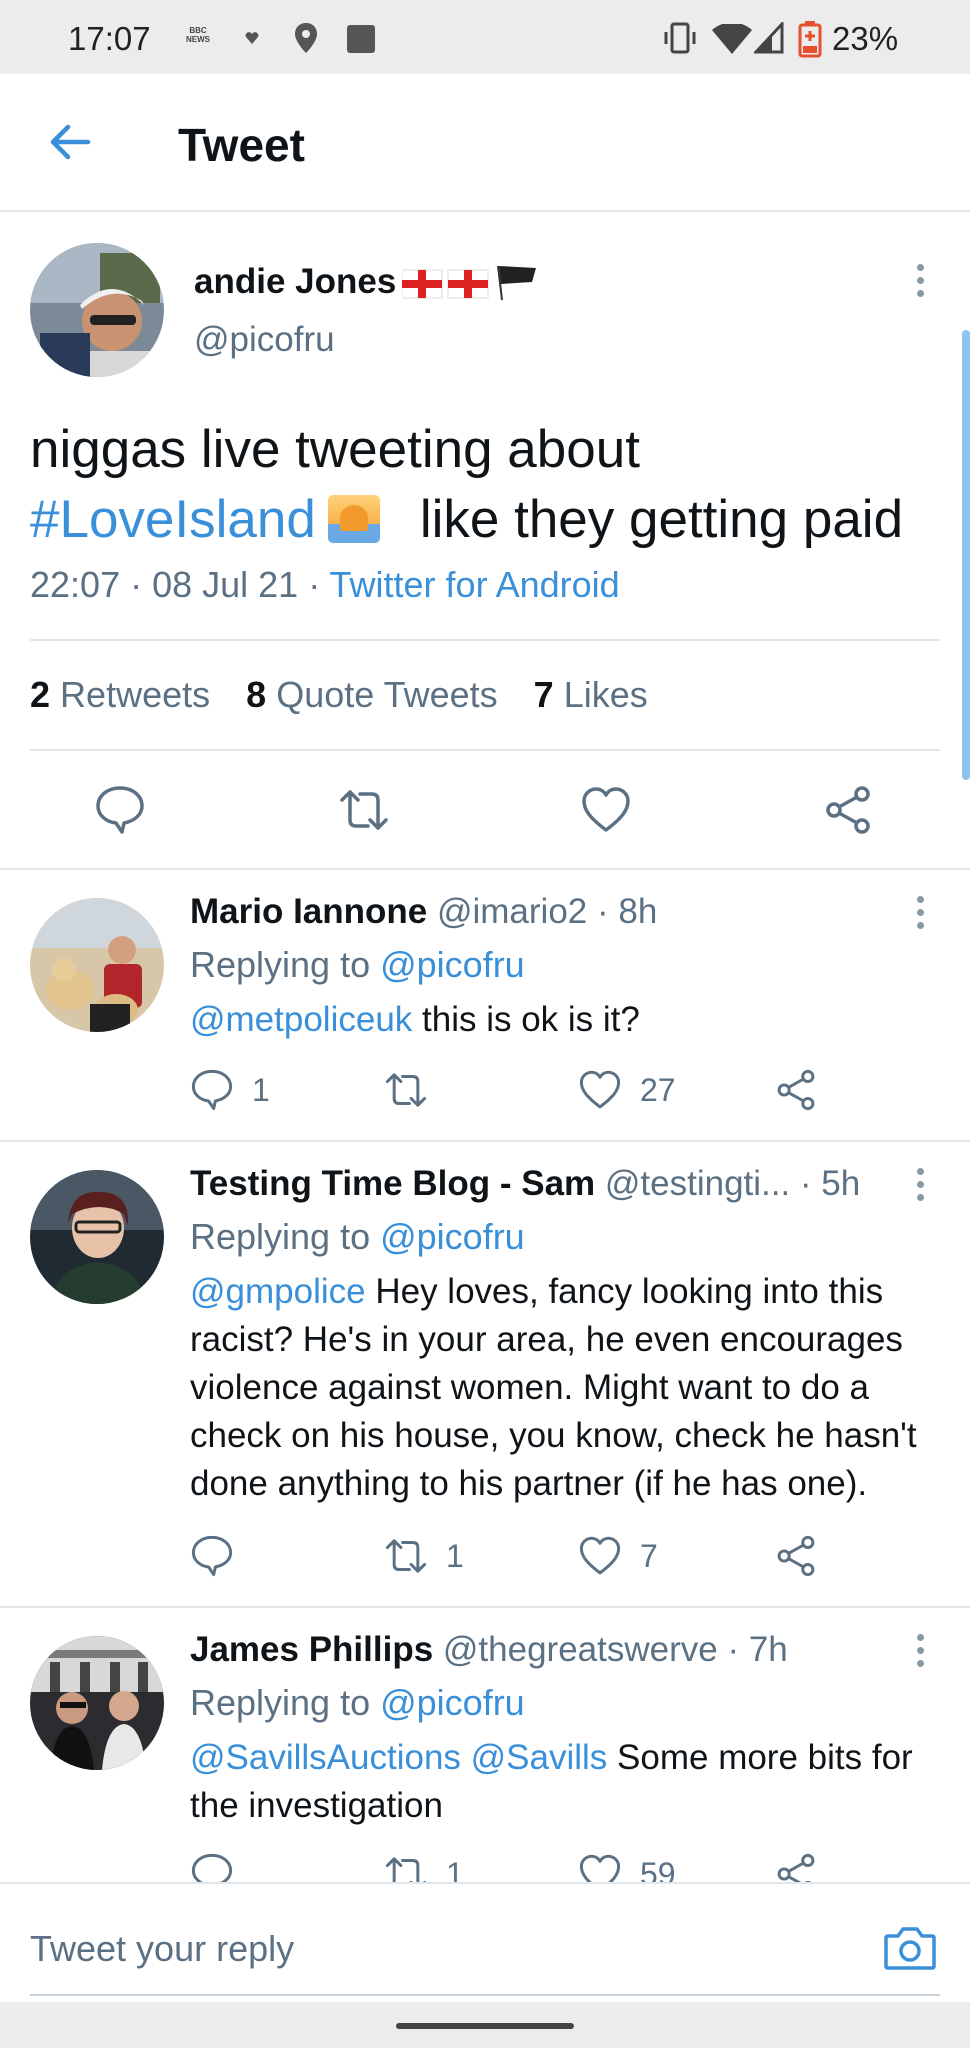 The width and height of the screenshot is (970, 2048). Describe the element at coordinates (240, 1556) in the screenshot. I see `reply-button` at that location.